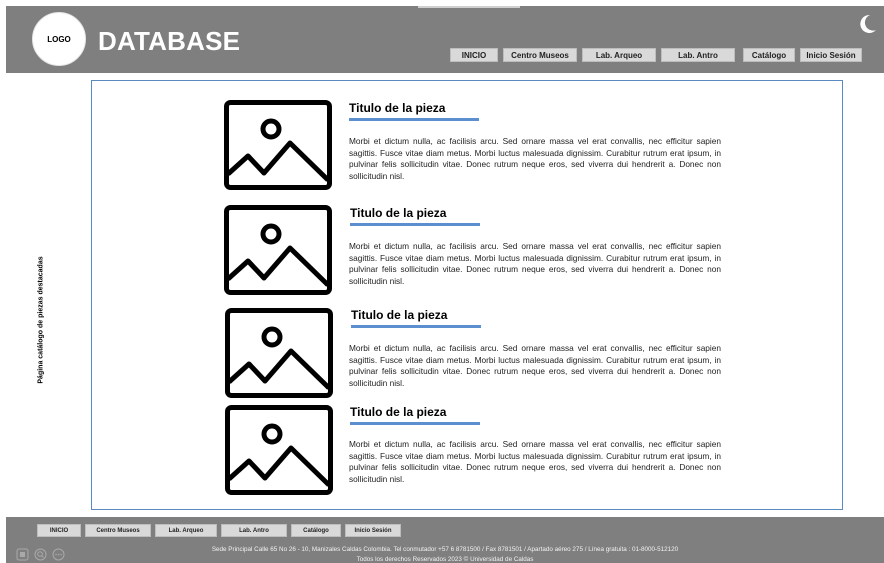 The image size is (884, 563). Describe the element at coordinates (769, 55) in the screenshot. I see `nav-catalogo: Catálogo` at that location.